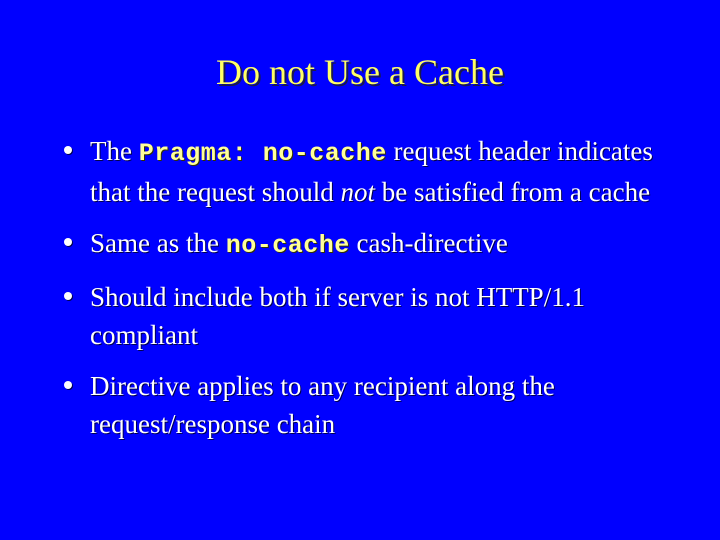 The width and height of the screenshot is (720, 540). Describe the element at coordinates (360, 72) in the screenshot. I see `page-title: Do not Use a Cache` at that location.